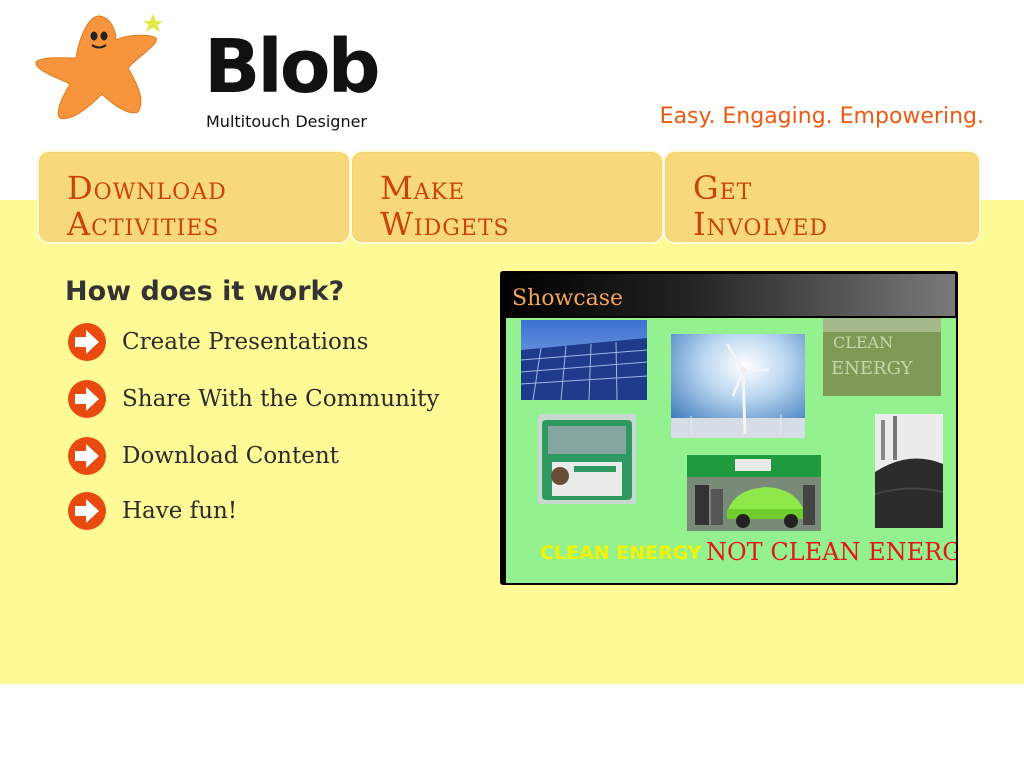 This screenshot has width=1024, height=768. What do you see at coordinates (286, 121) in the screenshot?
I see `logo-subtitle: Multitouch Designer` at bounding box center [286, 121].